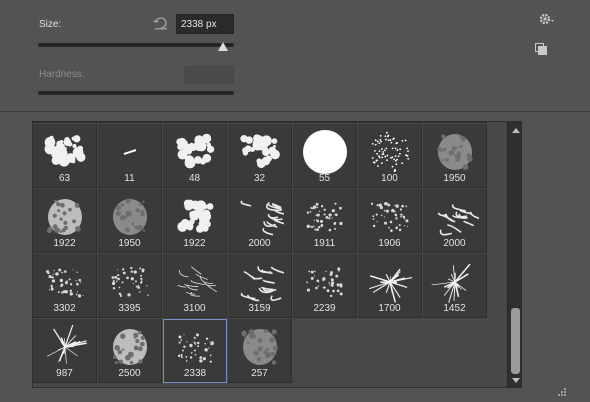 The height and width of the screenshot is (402, 590). Describe the element at coordinates (389, 308) in the screenshot. I see `brush-size-label: 1700` at that location.